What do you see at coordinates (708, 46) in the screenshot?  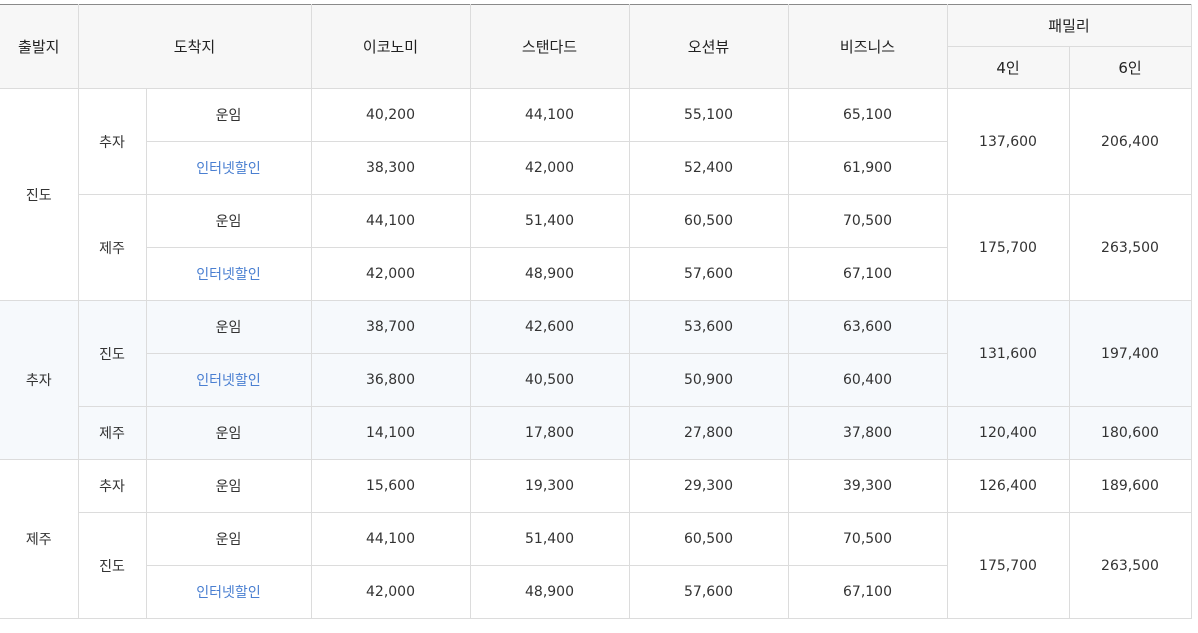 I see `header-oceanview: 오션뷰` at bounding box center [708, 46].